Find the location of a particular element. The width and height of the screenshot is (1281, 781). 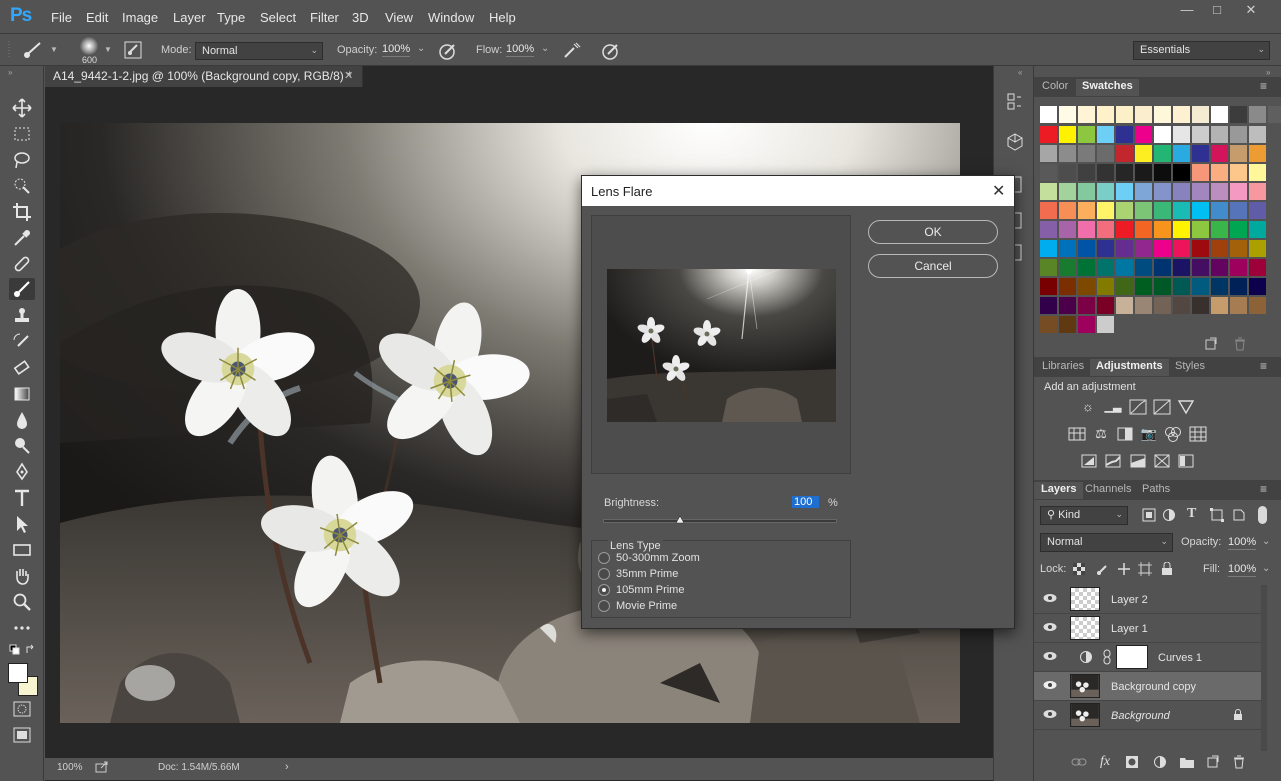

eyedropper-tool-icon is located at coordinates (22, 238).